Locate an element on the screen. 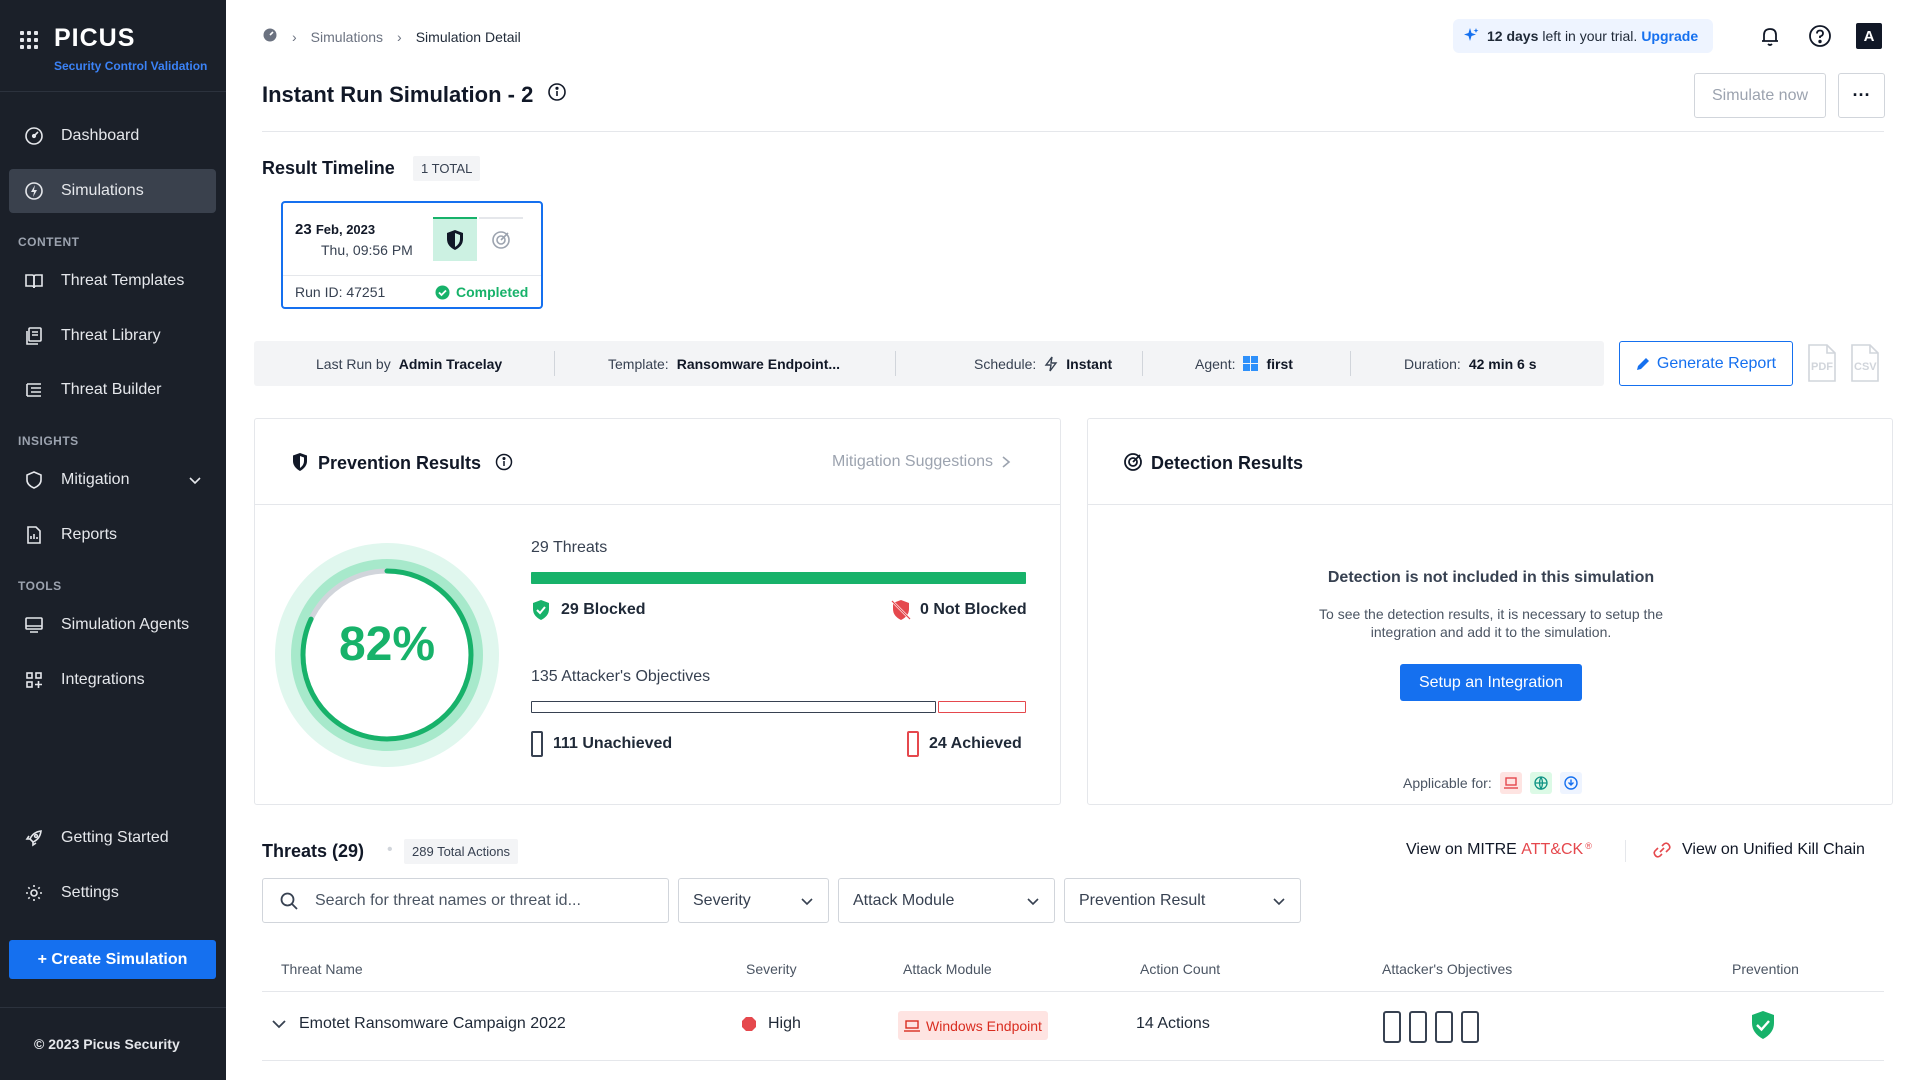 This screenshot has height=1080, width=1920. view-mitre-link: View on MITRE ATT&CK ® is located at coordinates (1499, 850).